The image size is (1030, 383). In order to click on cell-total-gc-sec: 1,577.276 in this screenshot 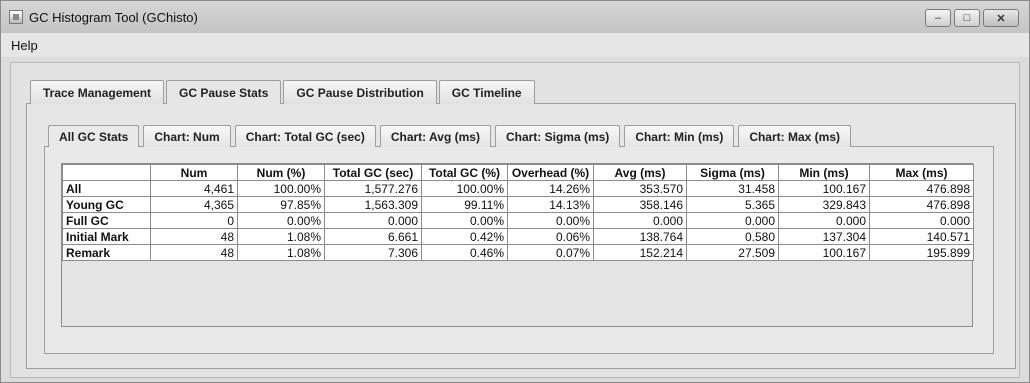, I will do `click(373, 188)`.